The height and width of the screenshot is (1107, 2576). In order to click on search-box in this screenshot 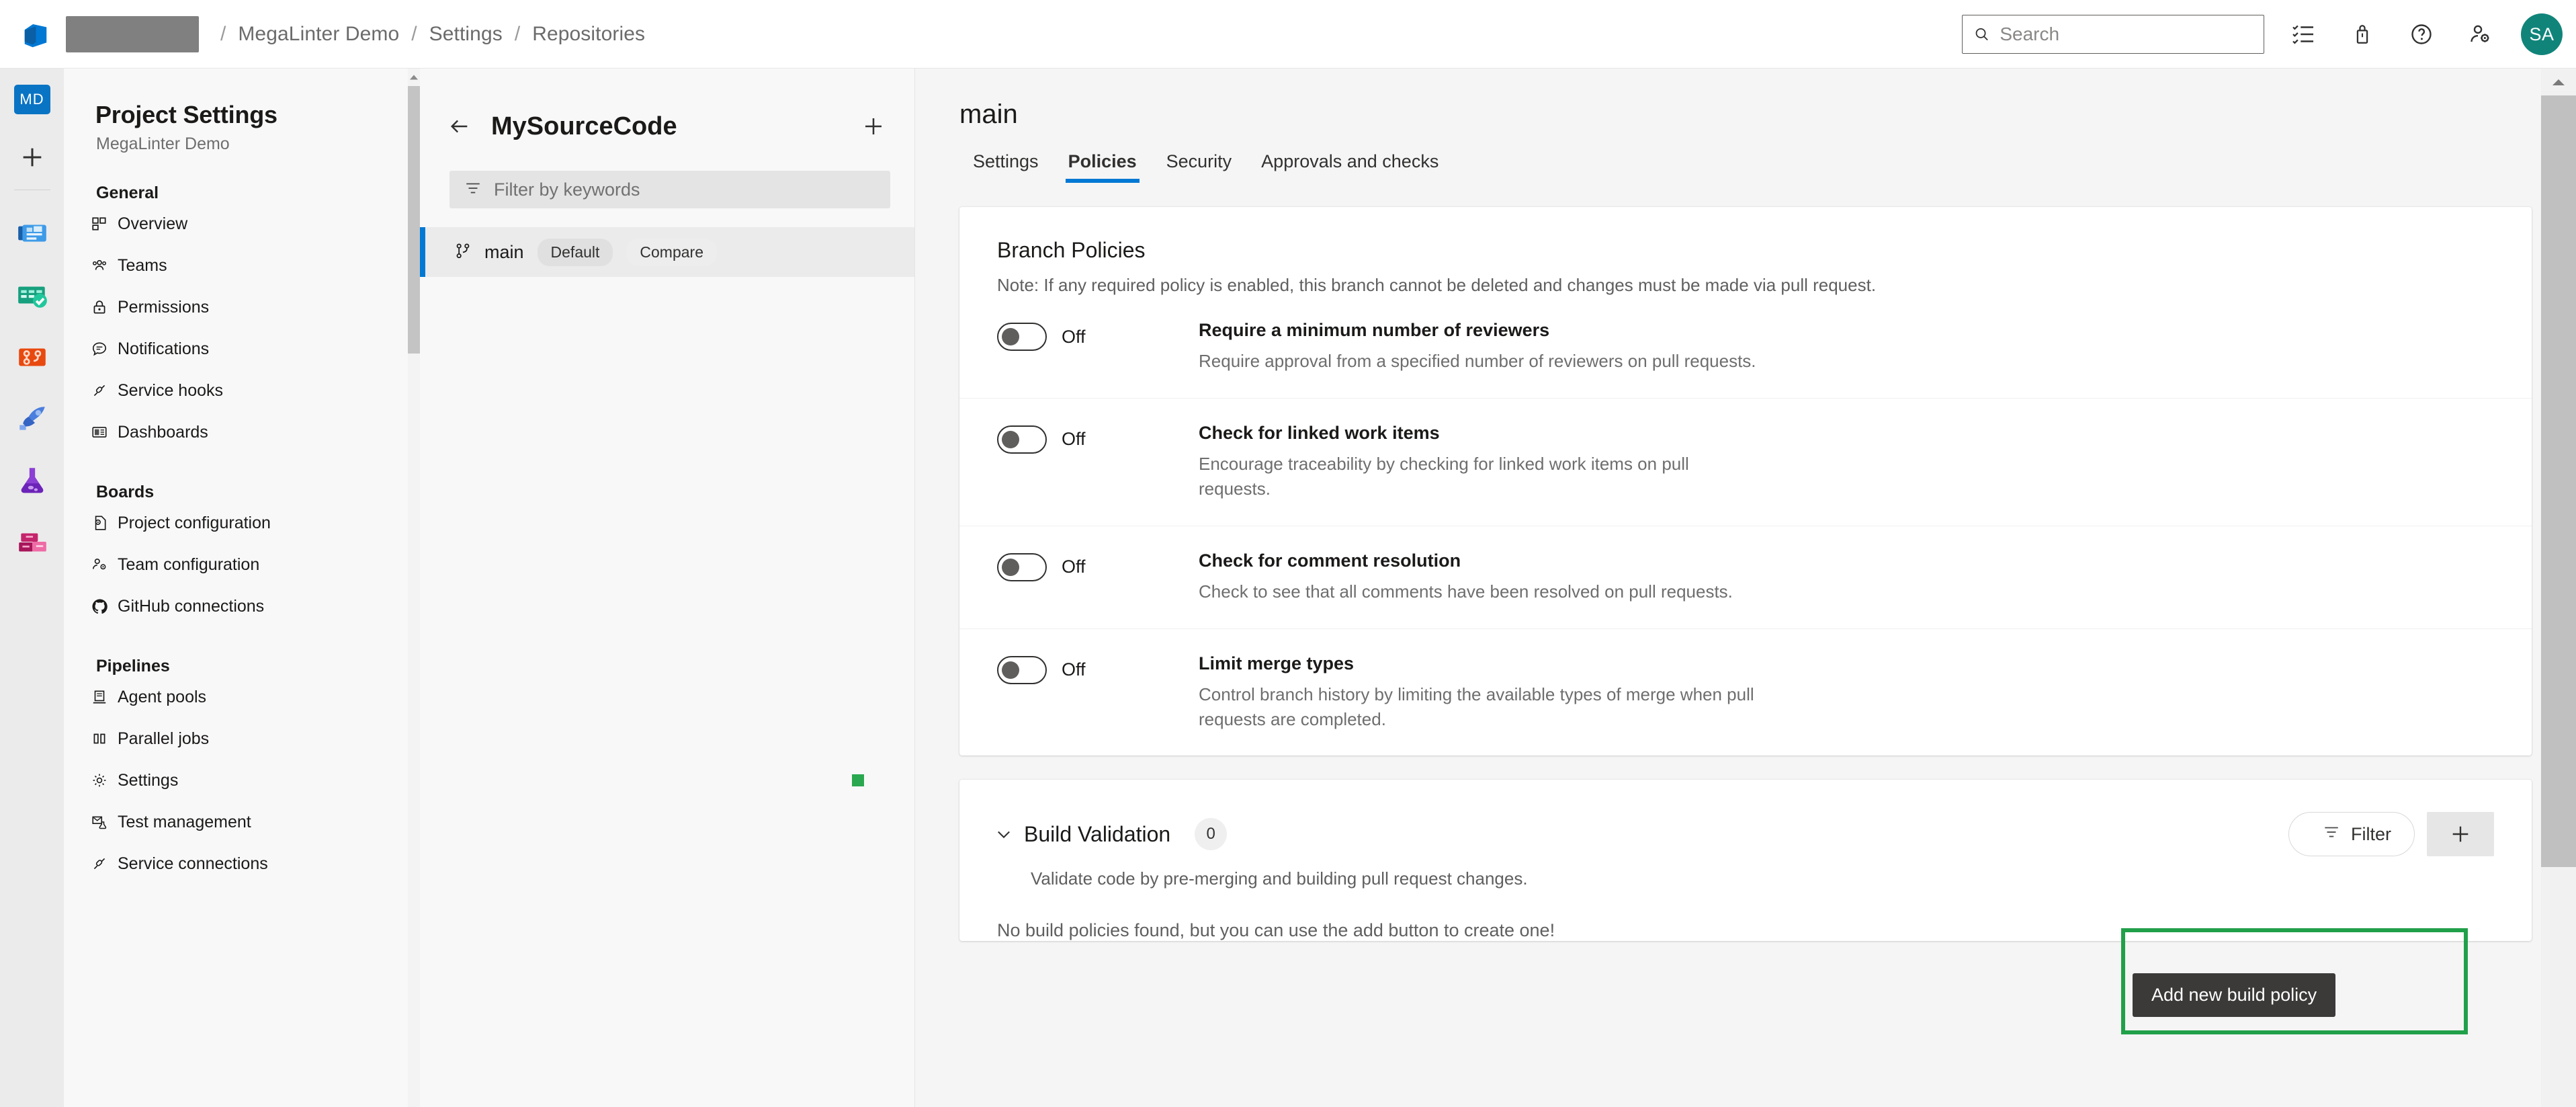, I will do `click(2113, 34)`.